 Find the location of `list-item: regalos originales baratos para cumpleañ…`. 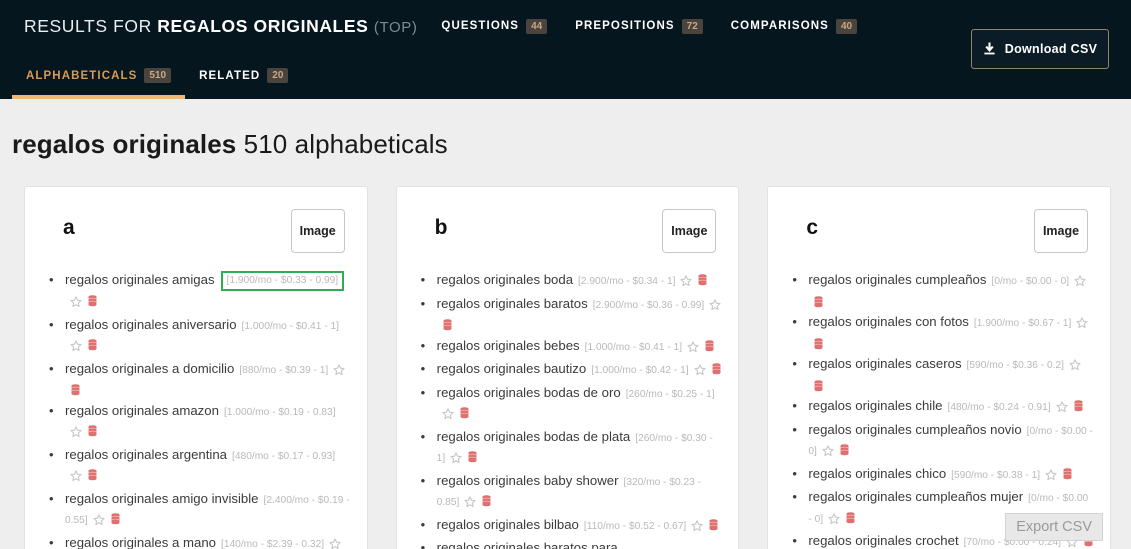

list-item: regalos originales baratos para cumpleañ… is located at coordinates (568, 544).